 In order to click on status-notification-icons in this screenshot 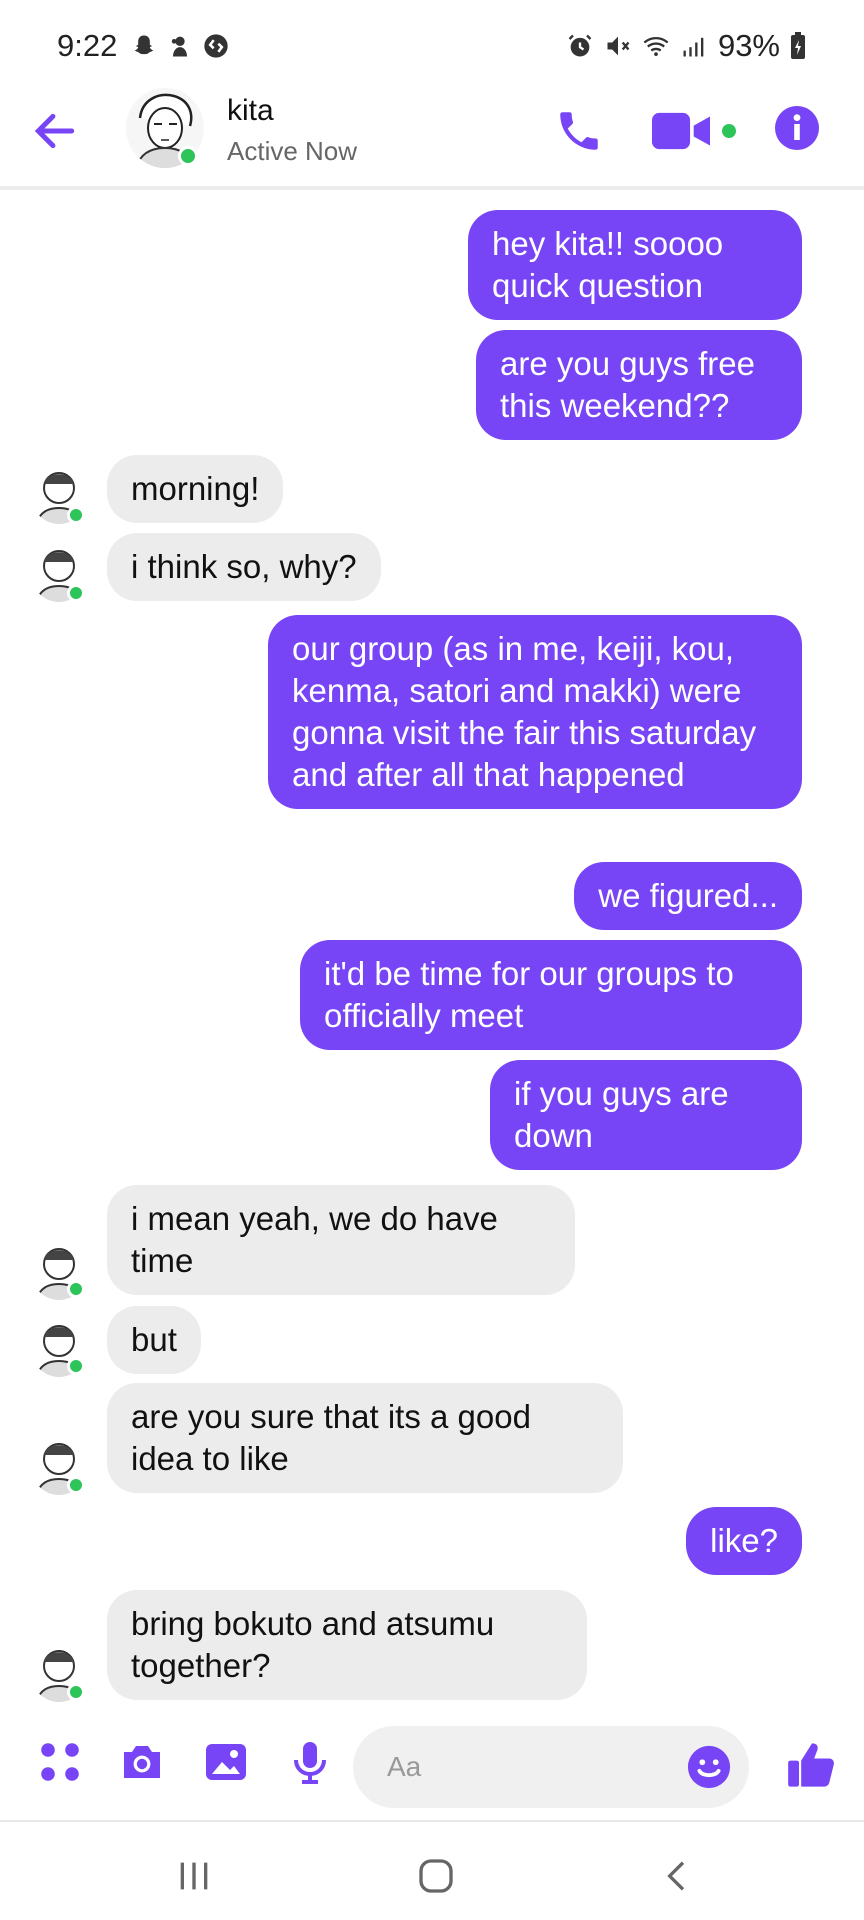, I will do `click(180, 46)`.